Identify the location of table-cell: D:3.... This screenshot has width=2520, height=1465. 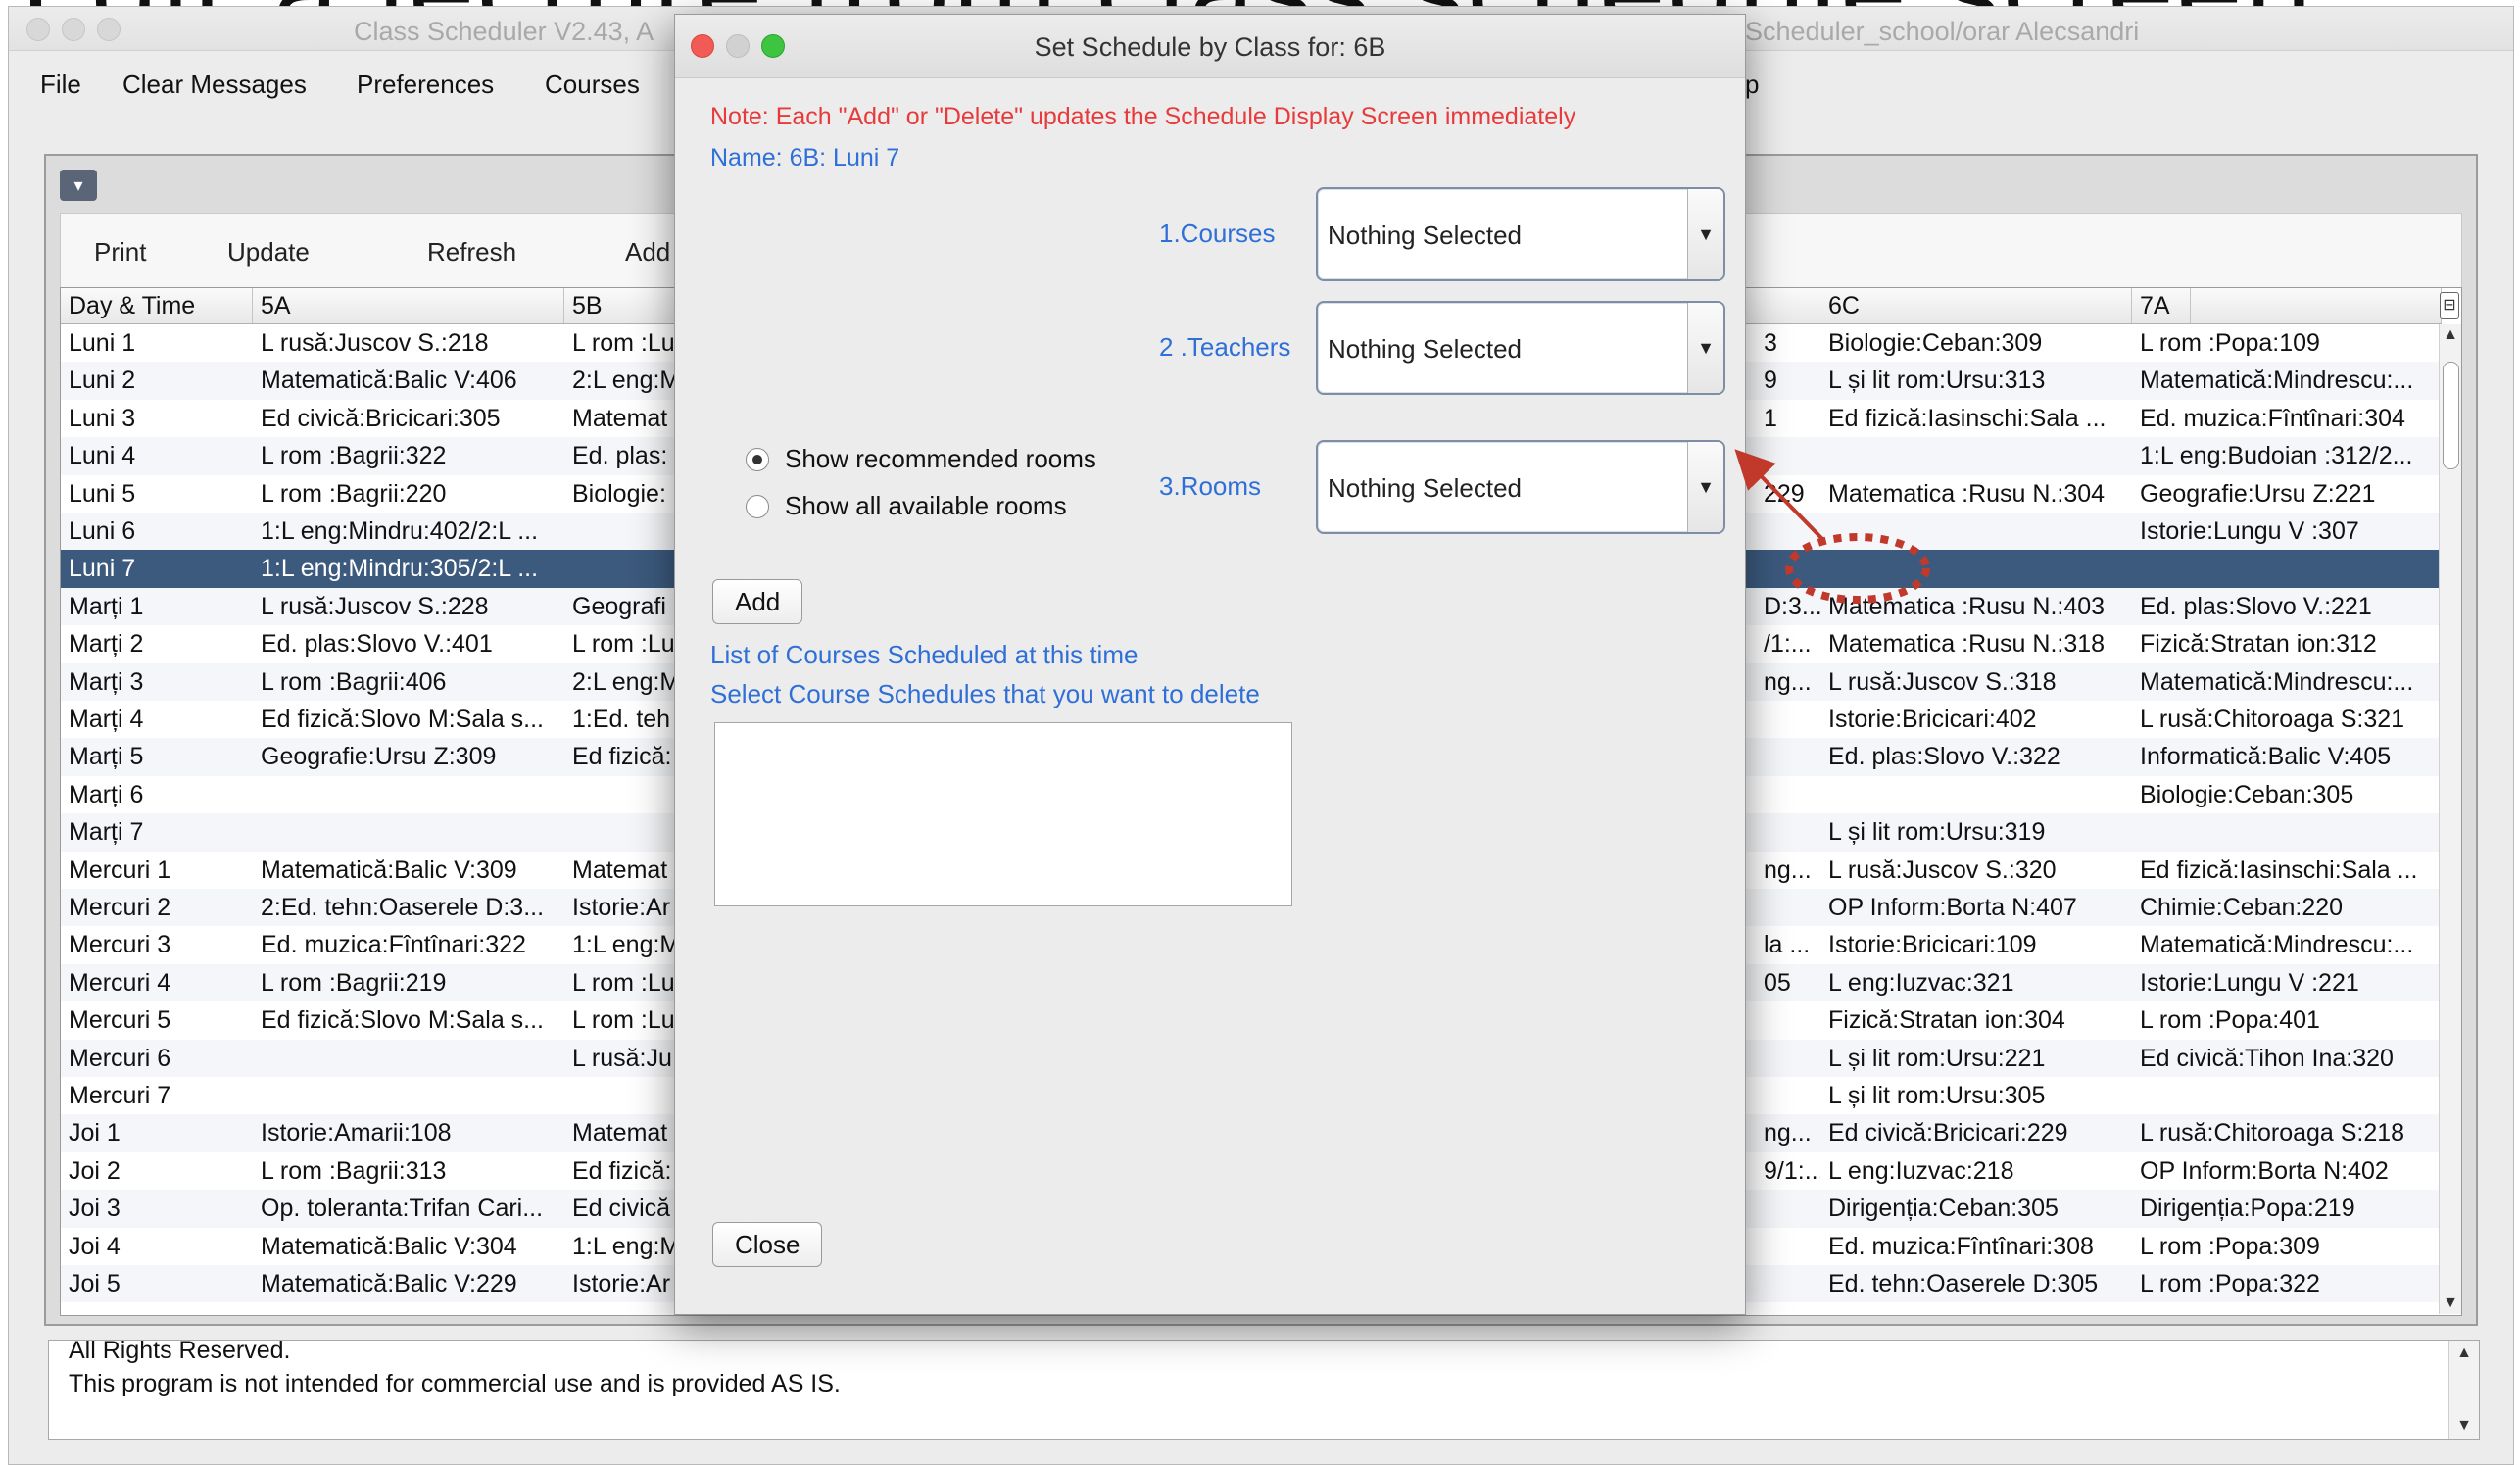
(1788, 607).